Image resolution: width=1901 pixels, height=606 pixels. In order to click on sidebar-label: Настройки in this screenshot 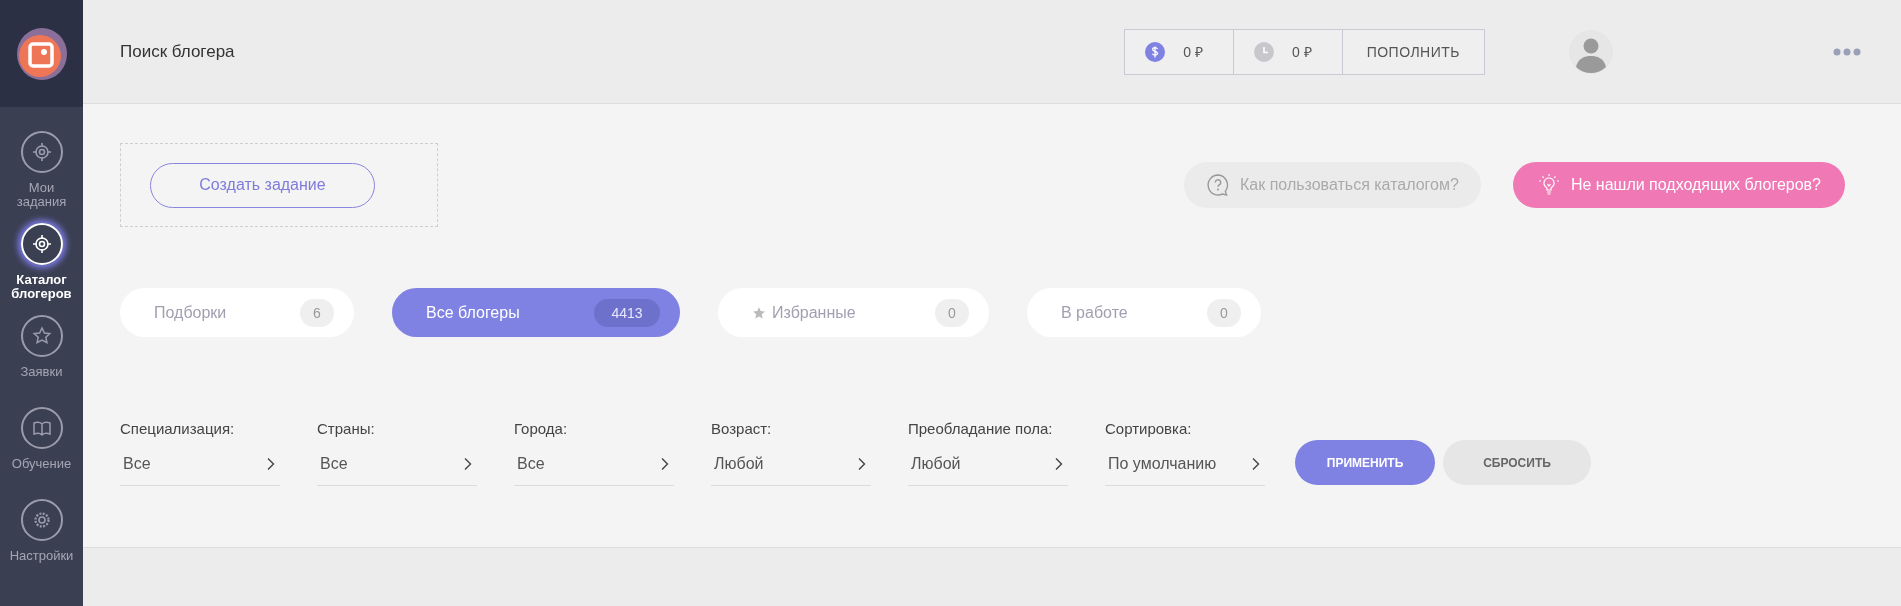, I will do `click(41, 556)`.